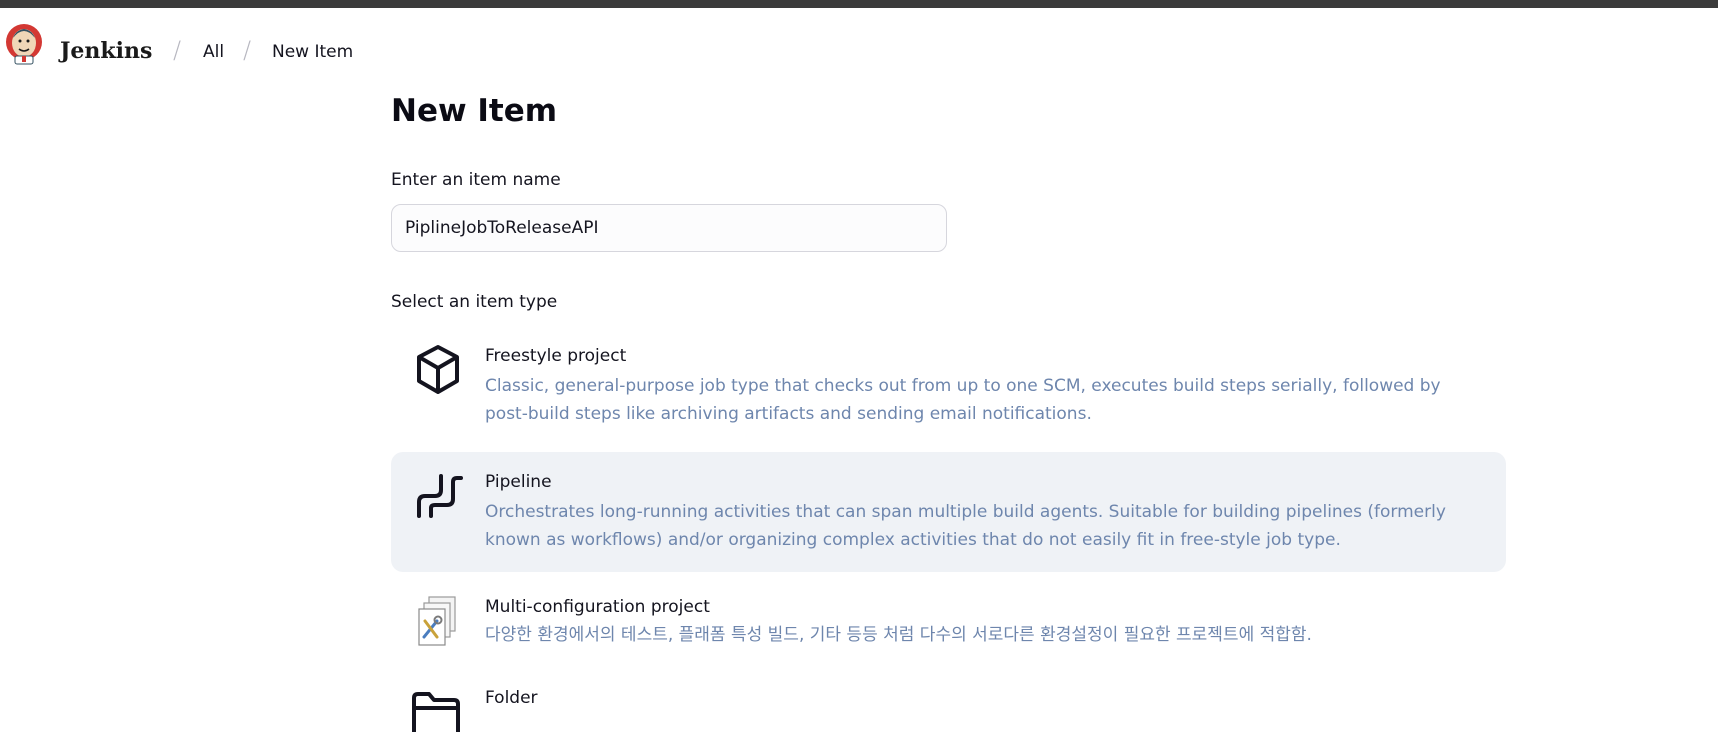  Describe the element at coordinates (597, 607) in the screenshot. I see `item-type-title: Multi-configuration project` at that location.